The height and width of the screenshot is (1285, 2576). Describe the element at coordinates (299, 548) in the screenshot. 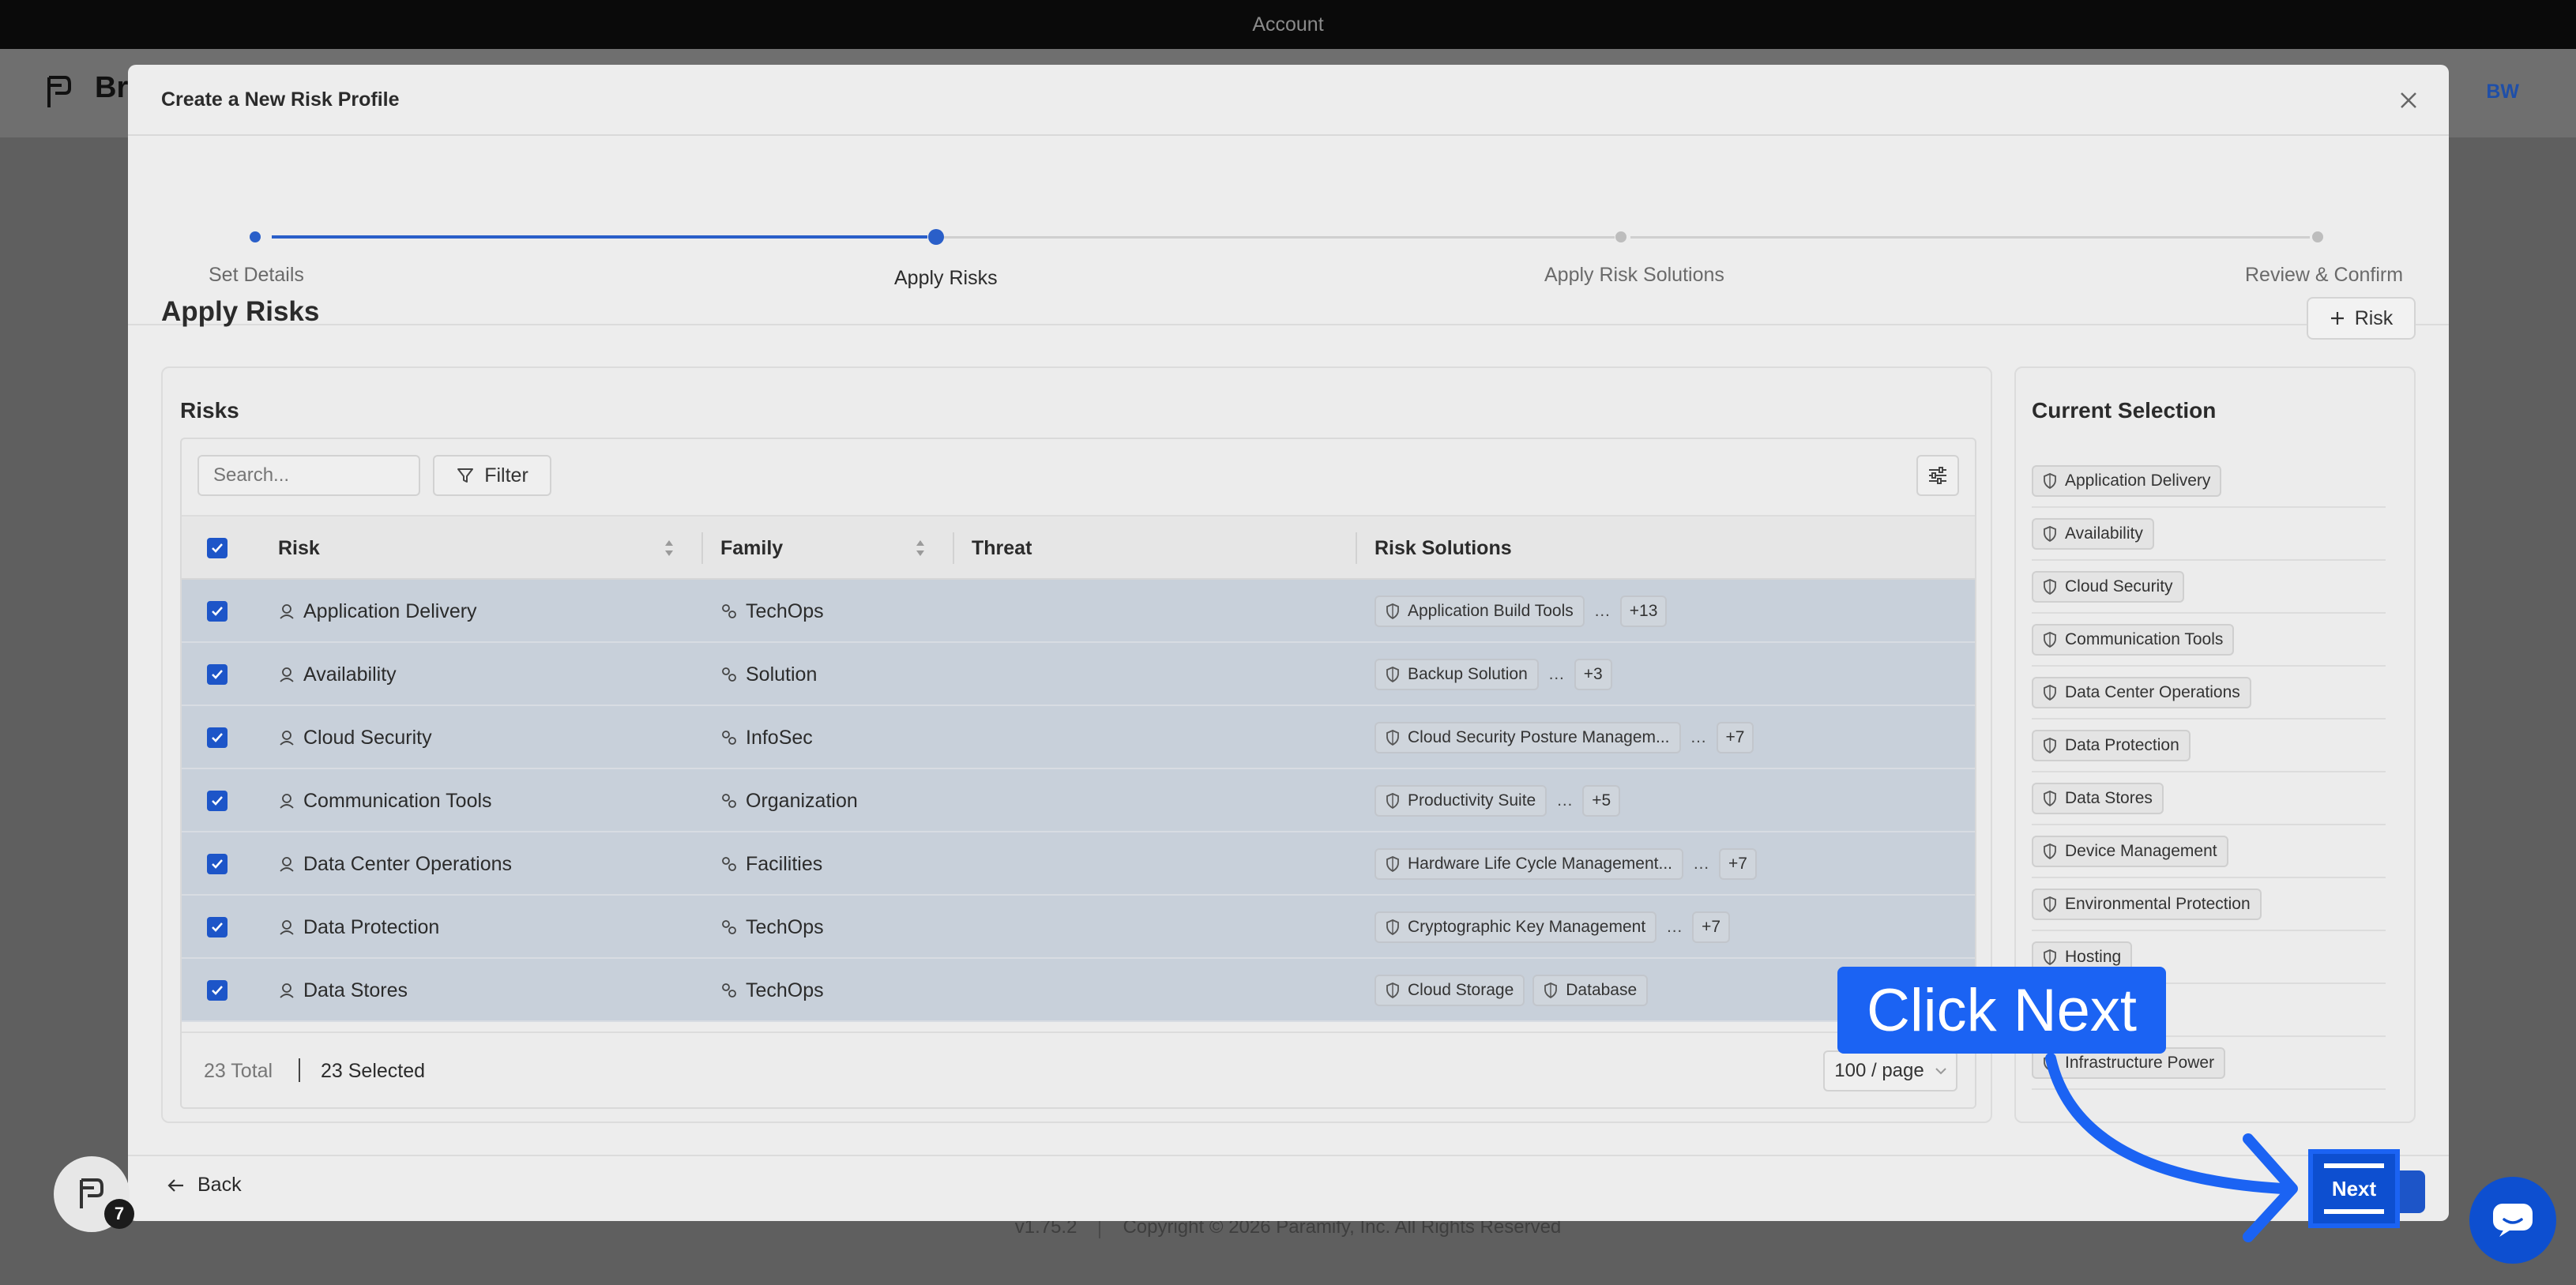

I see `column-header-risk: Risk` at that location.